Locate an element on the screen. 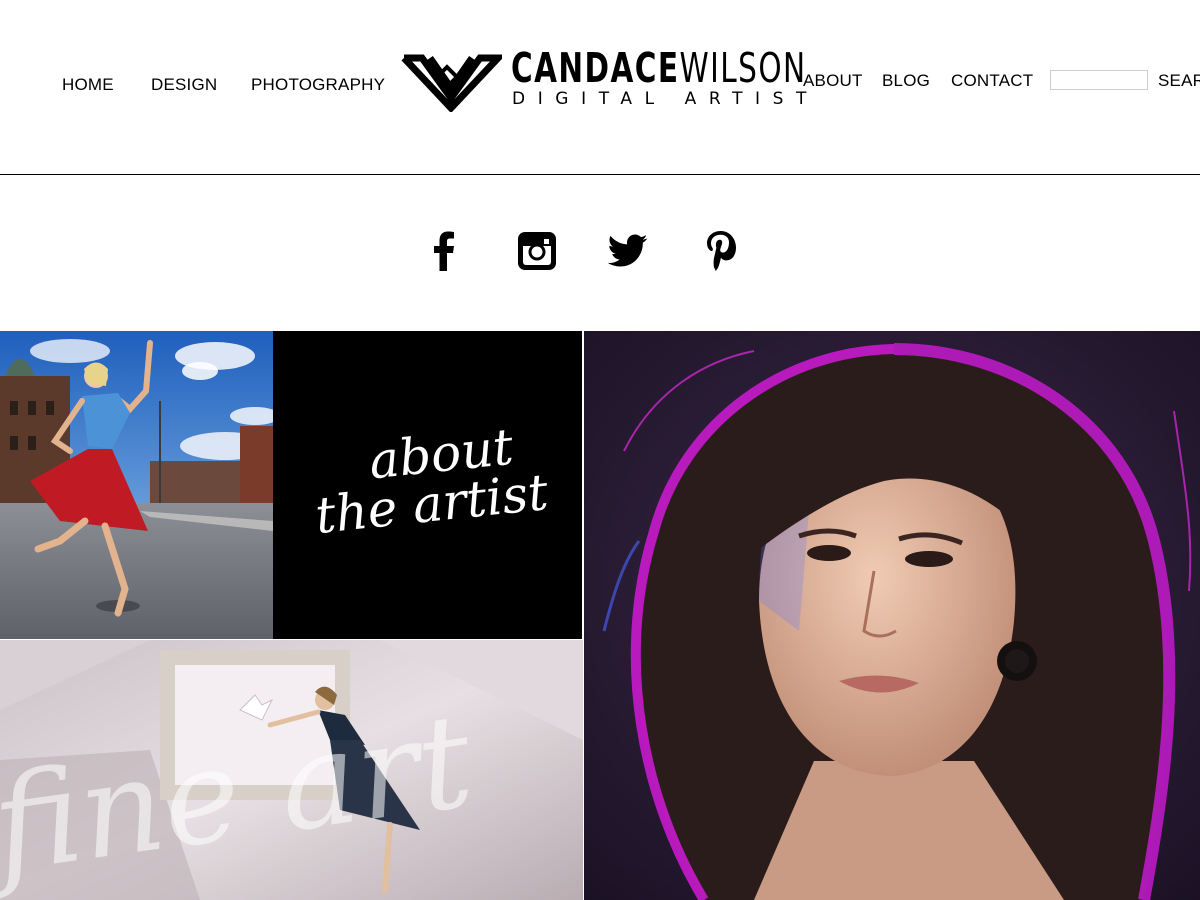 The width and height of the screenshot is (1200, 900). nav-design: DESIGN is located at coordinates (184, 85).